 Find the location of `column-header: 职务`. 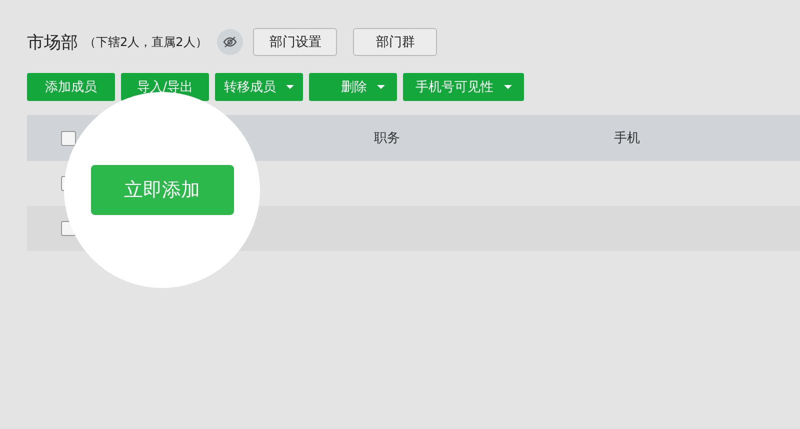

column-header: 职务 is located at coordinates (387, 138).